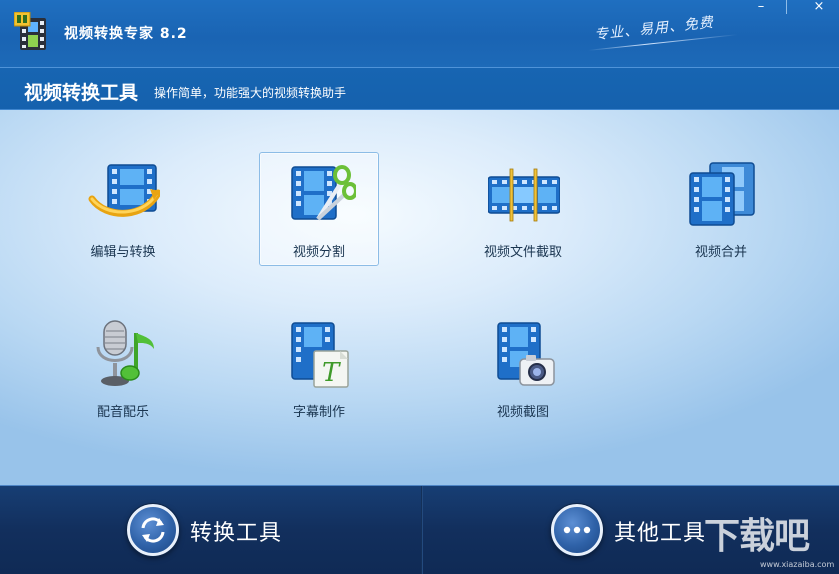 This screenshot has width=839, height=574. I want to click on dots, so click(577, 530).